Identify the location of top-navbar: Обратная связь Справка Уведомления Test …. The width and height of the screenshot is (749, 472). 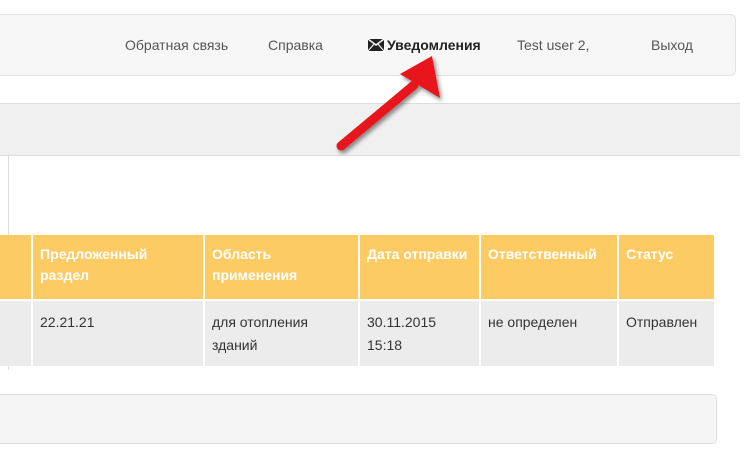
(368, 45).